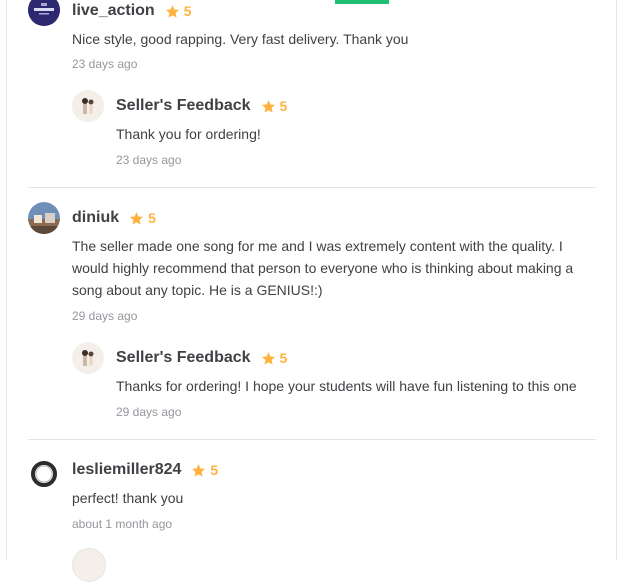 This screenshot has height=582, width=624. I want to click on seller-avatar-partial, so click(89, 565).